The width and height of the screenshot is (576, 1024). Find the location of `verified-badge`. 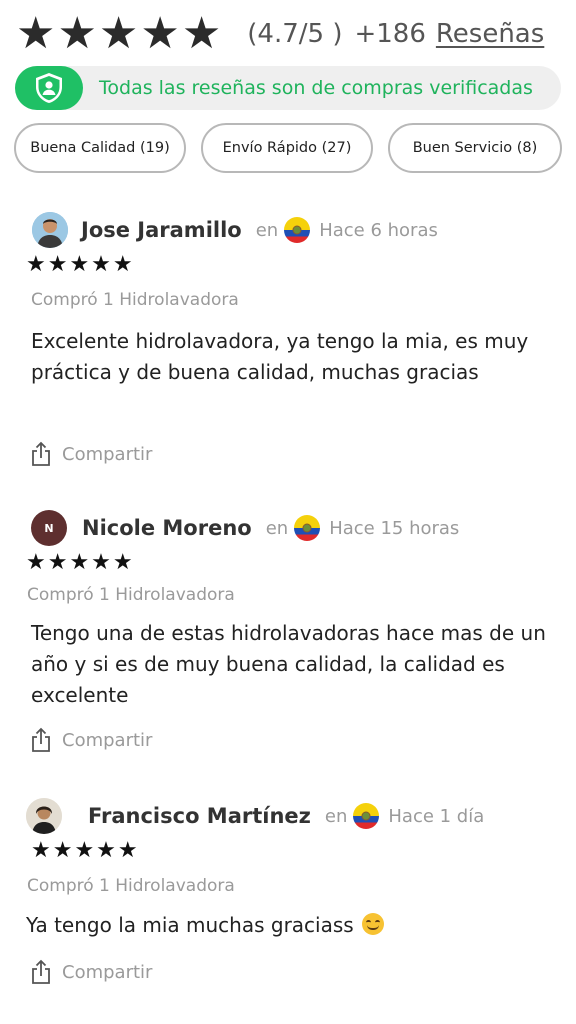

verified-badge is located at coordinates (49, 88).